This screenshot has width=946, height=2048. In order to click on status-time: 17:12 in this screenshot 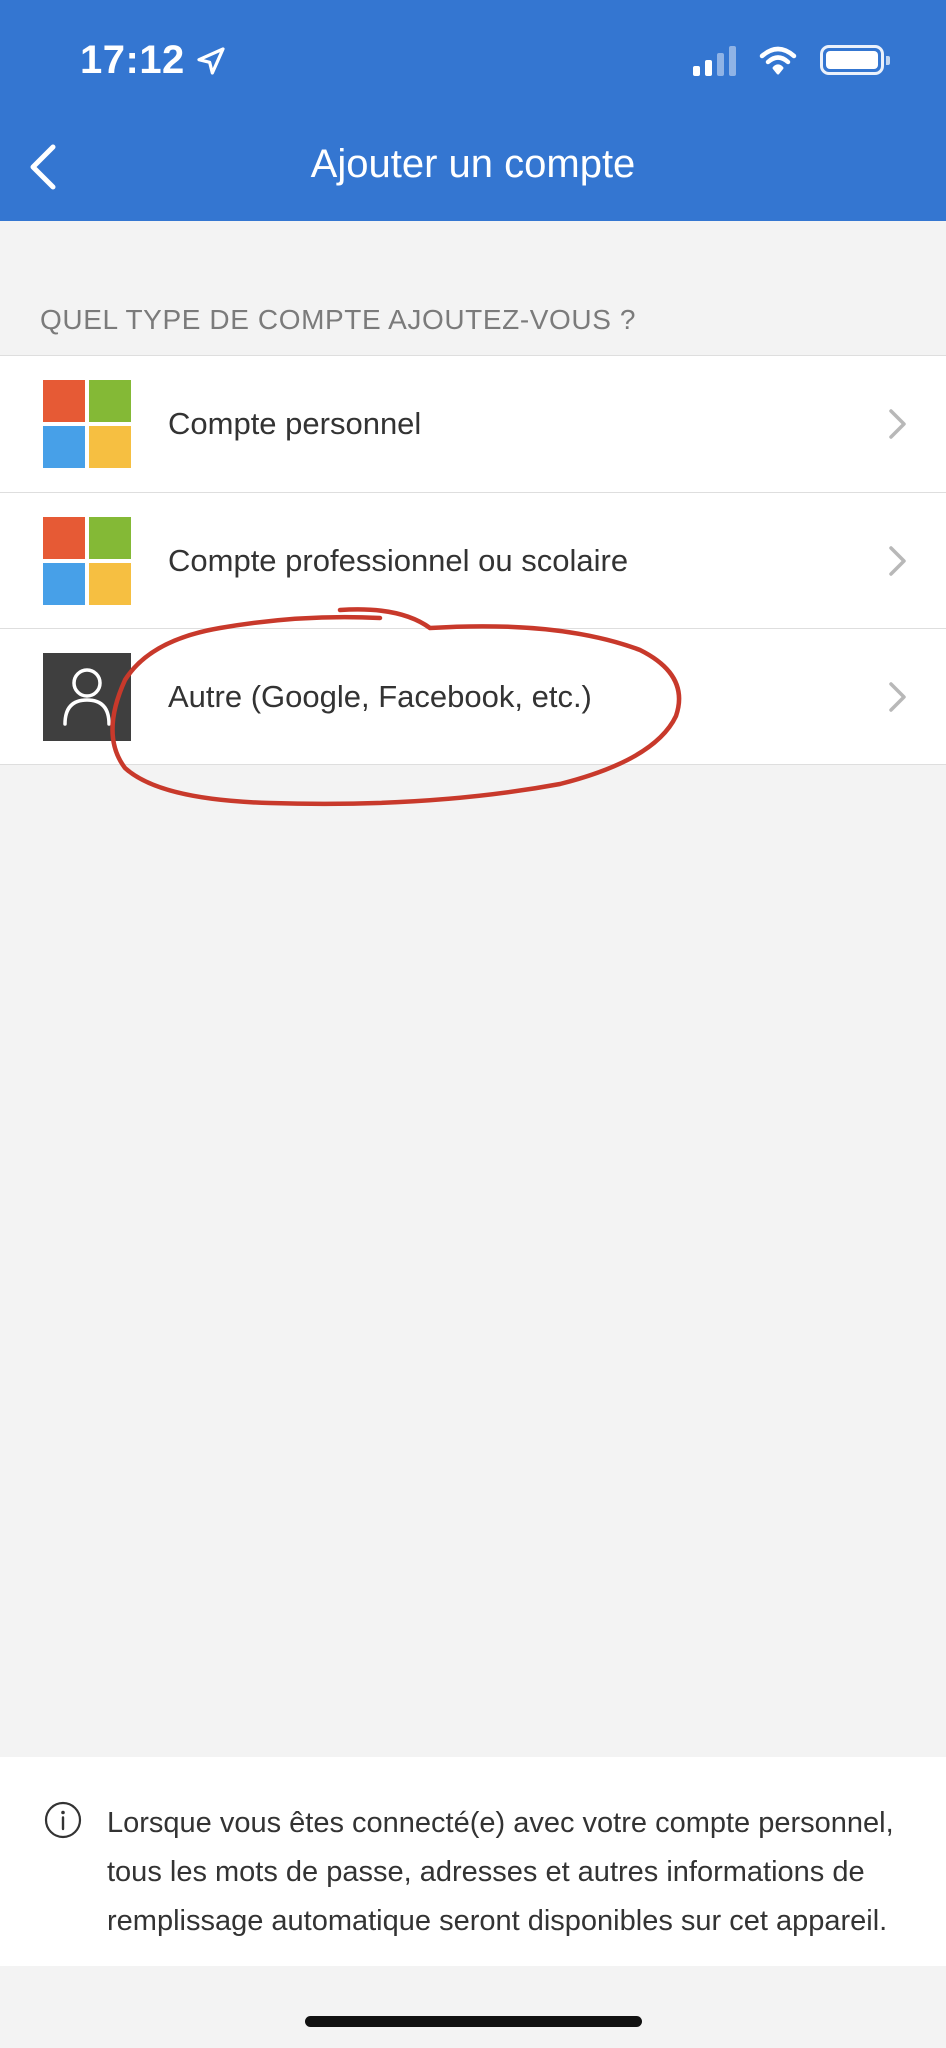, I will do `click(132, 60)`.